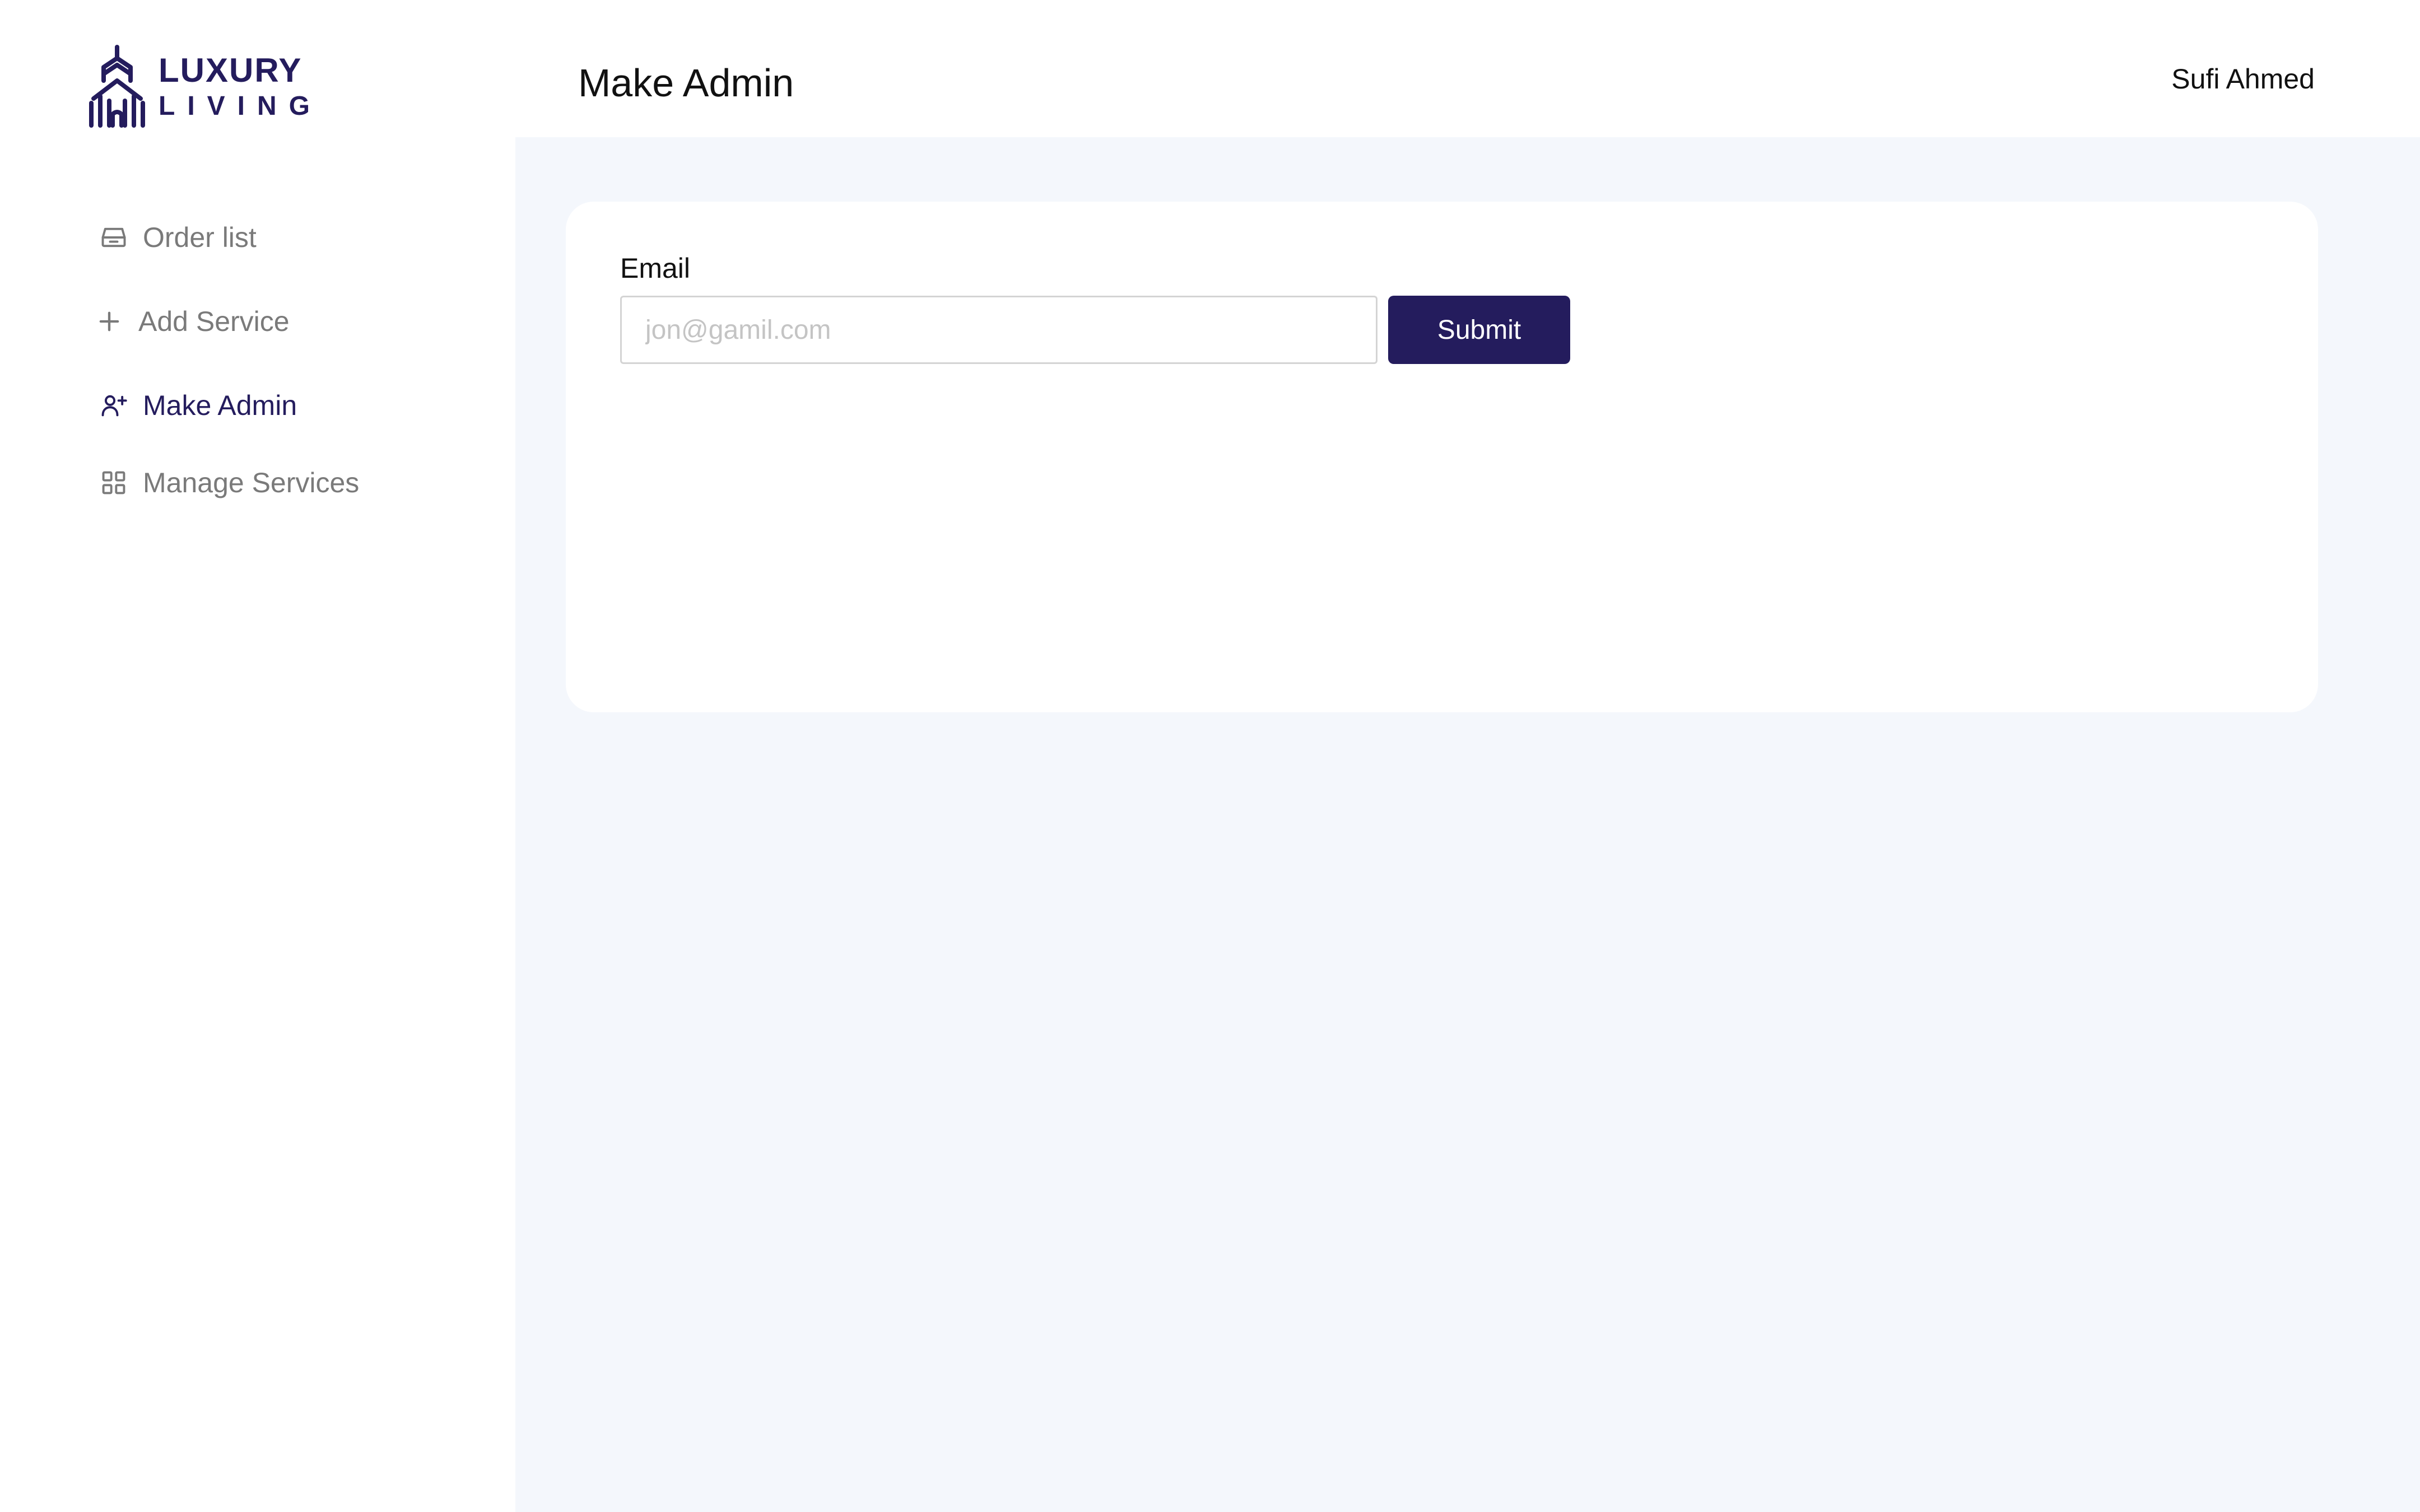 The width and height of the screenshot is (2420, 1512). I want to click on sidebar-item-order-list: Order list, so click(177, 238).